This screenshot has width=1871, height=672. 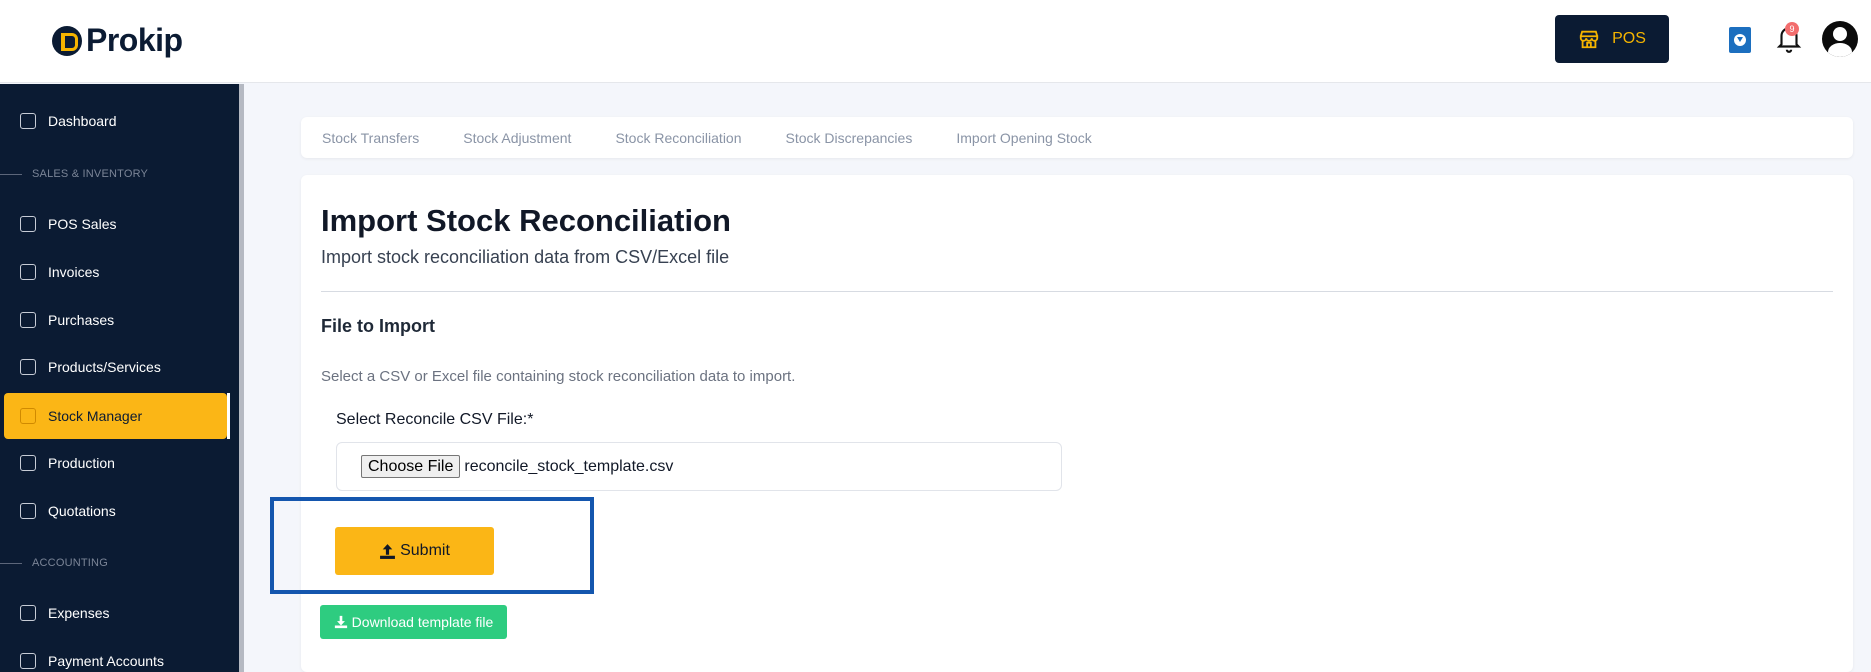 I want to click on package-icon, so click(x=28, y=320).